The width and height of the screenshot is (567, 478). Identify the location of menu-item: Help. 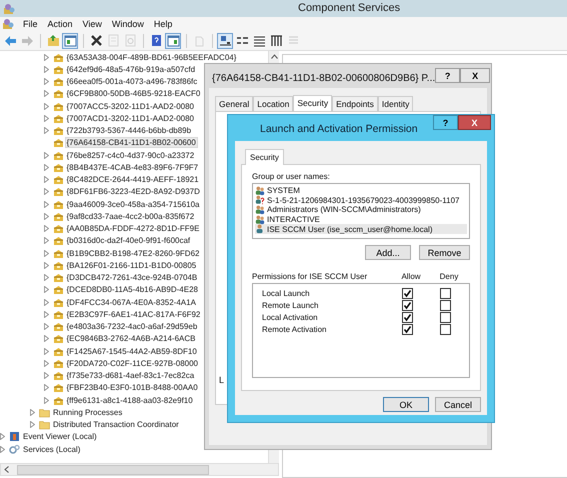
(163, 24).